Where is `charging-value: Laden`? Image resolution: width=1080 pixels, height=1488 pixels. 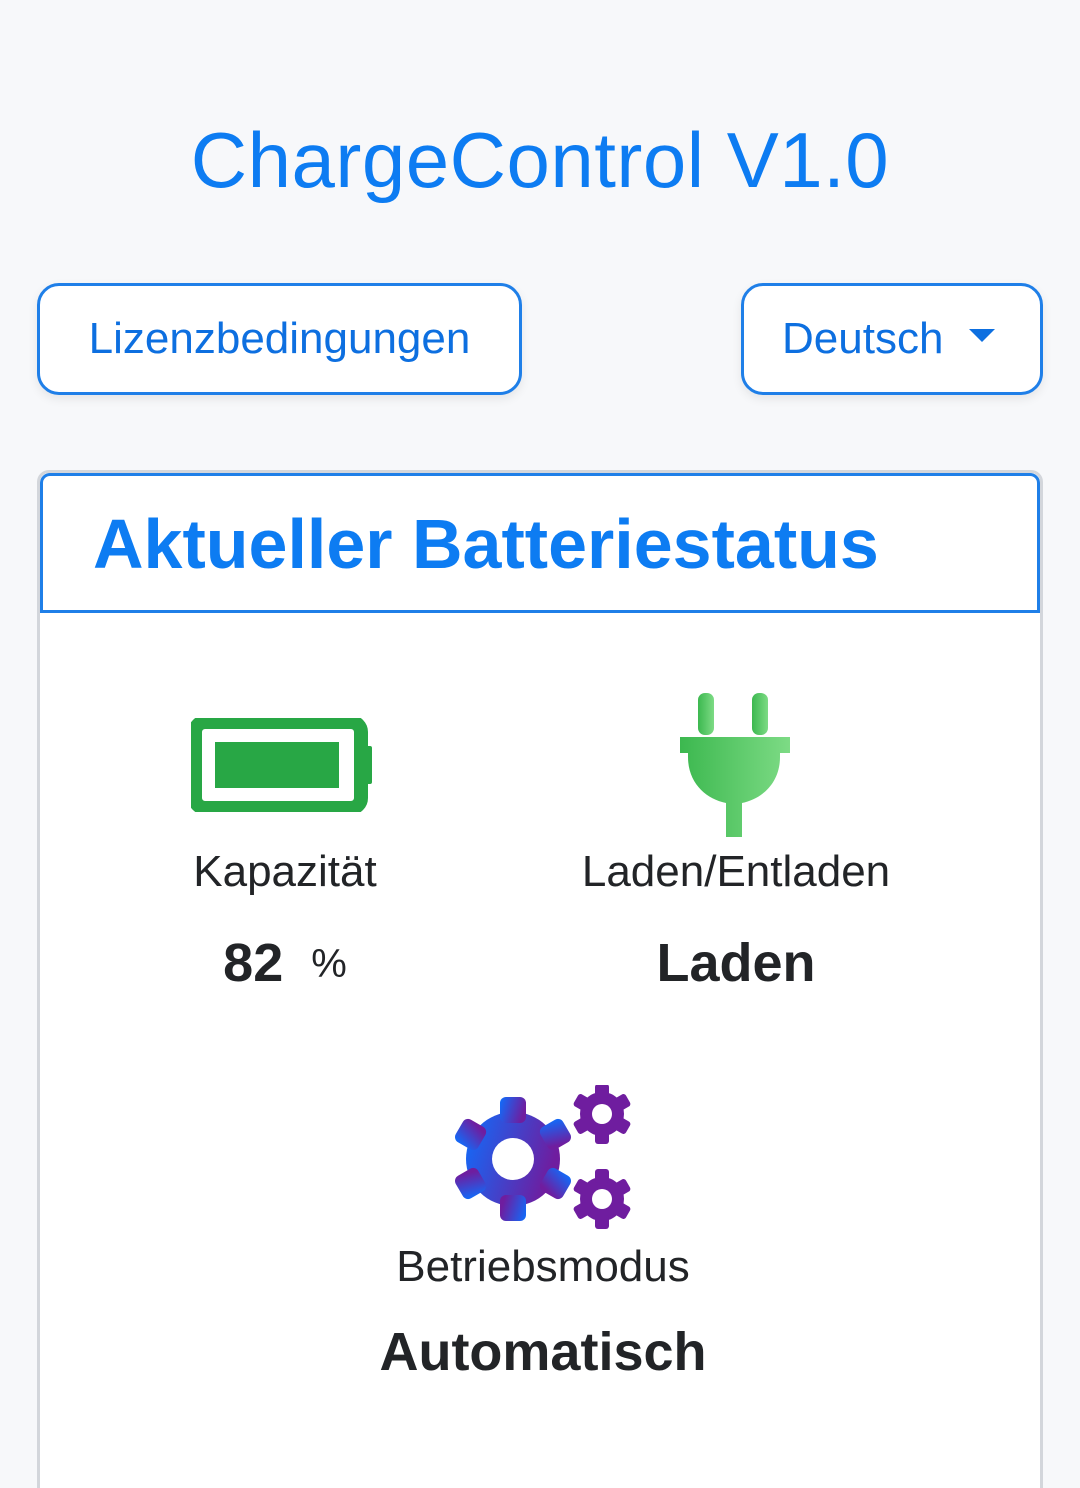 charging-value: Laden is located at coordinates (736, 963).